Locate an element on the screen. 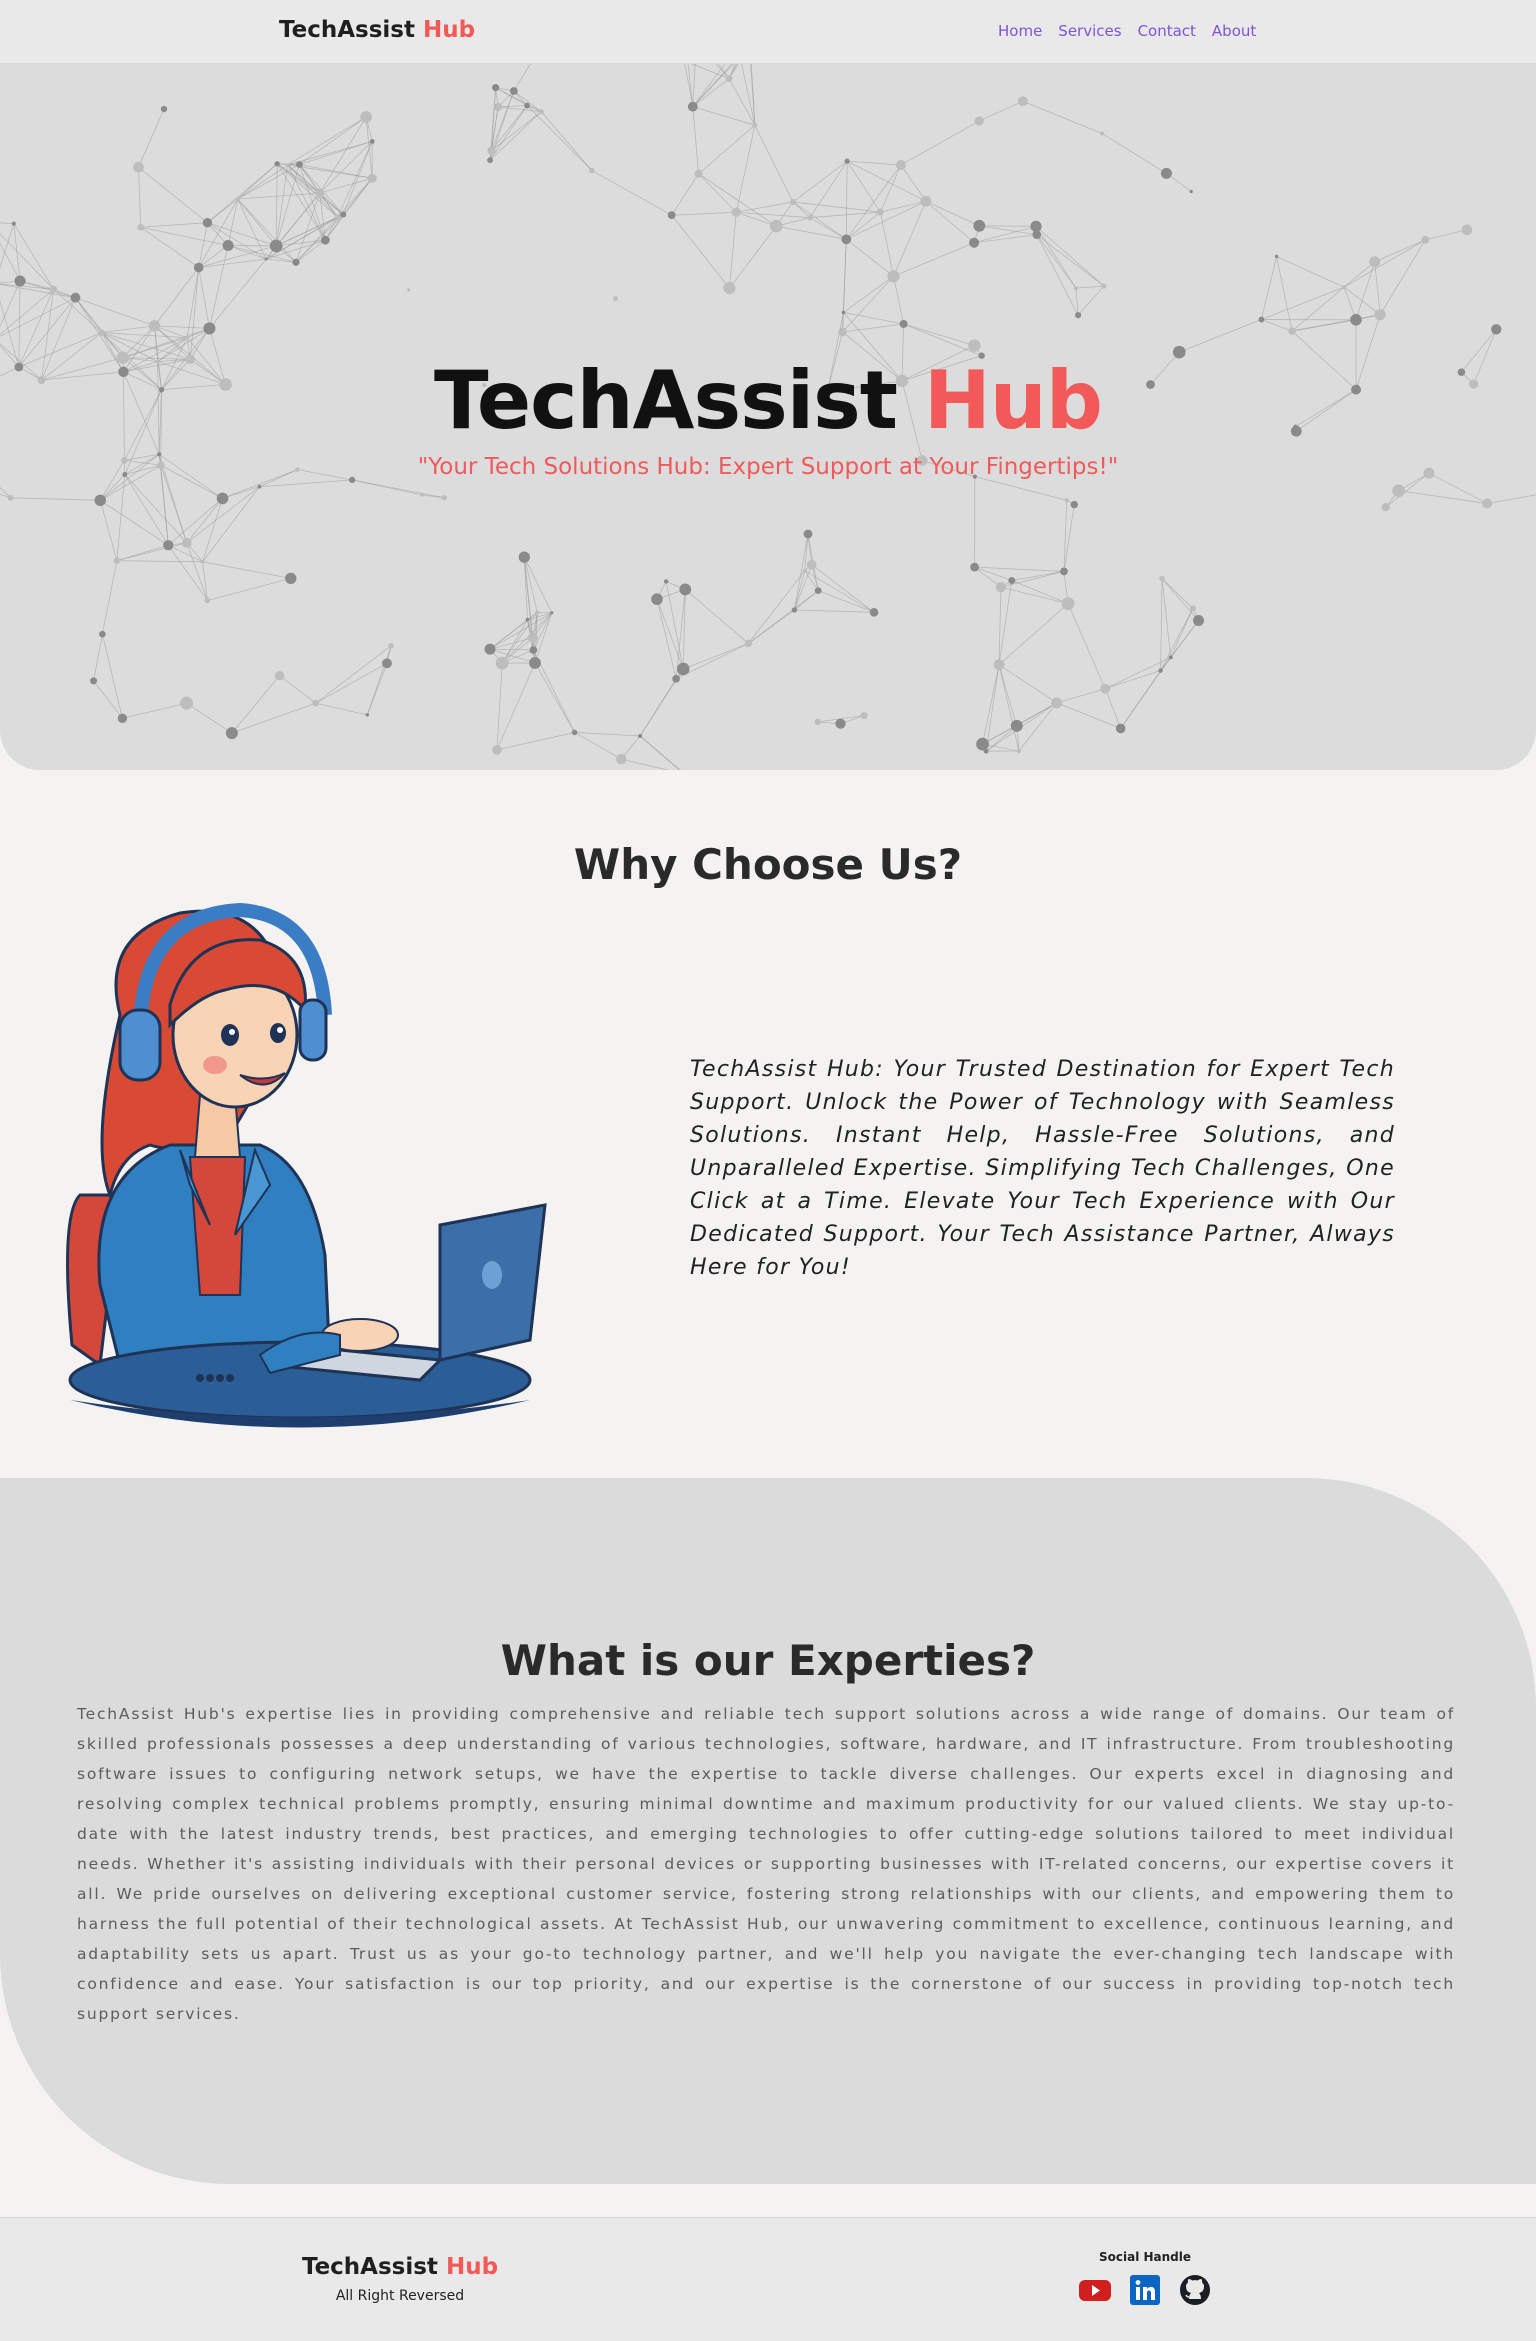 This screenshot has height=2341, width=1536. footer-brand-accent: Hub is located at coordinates (472, 2267).